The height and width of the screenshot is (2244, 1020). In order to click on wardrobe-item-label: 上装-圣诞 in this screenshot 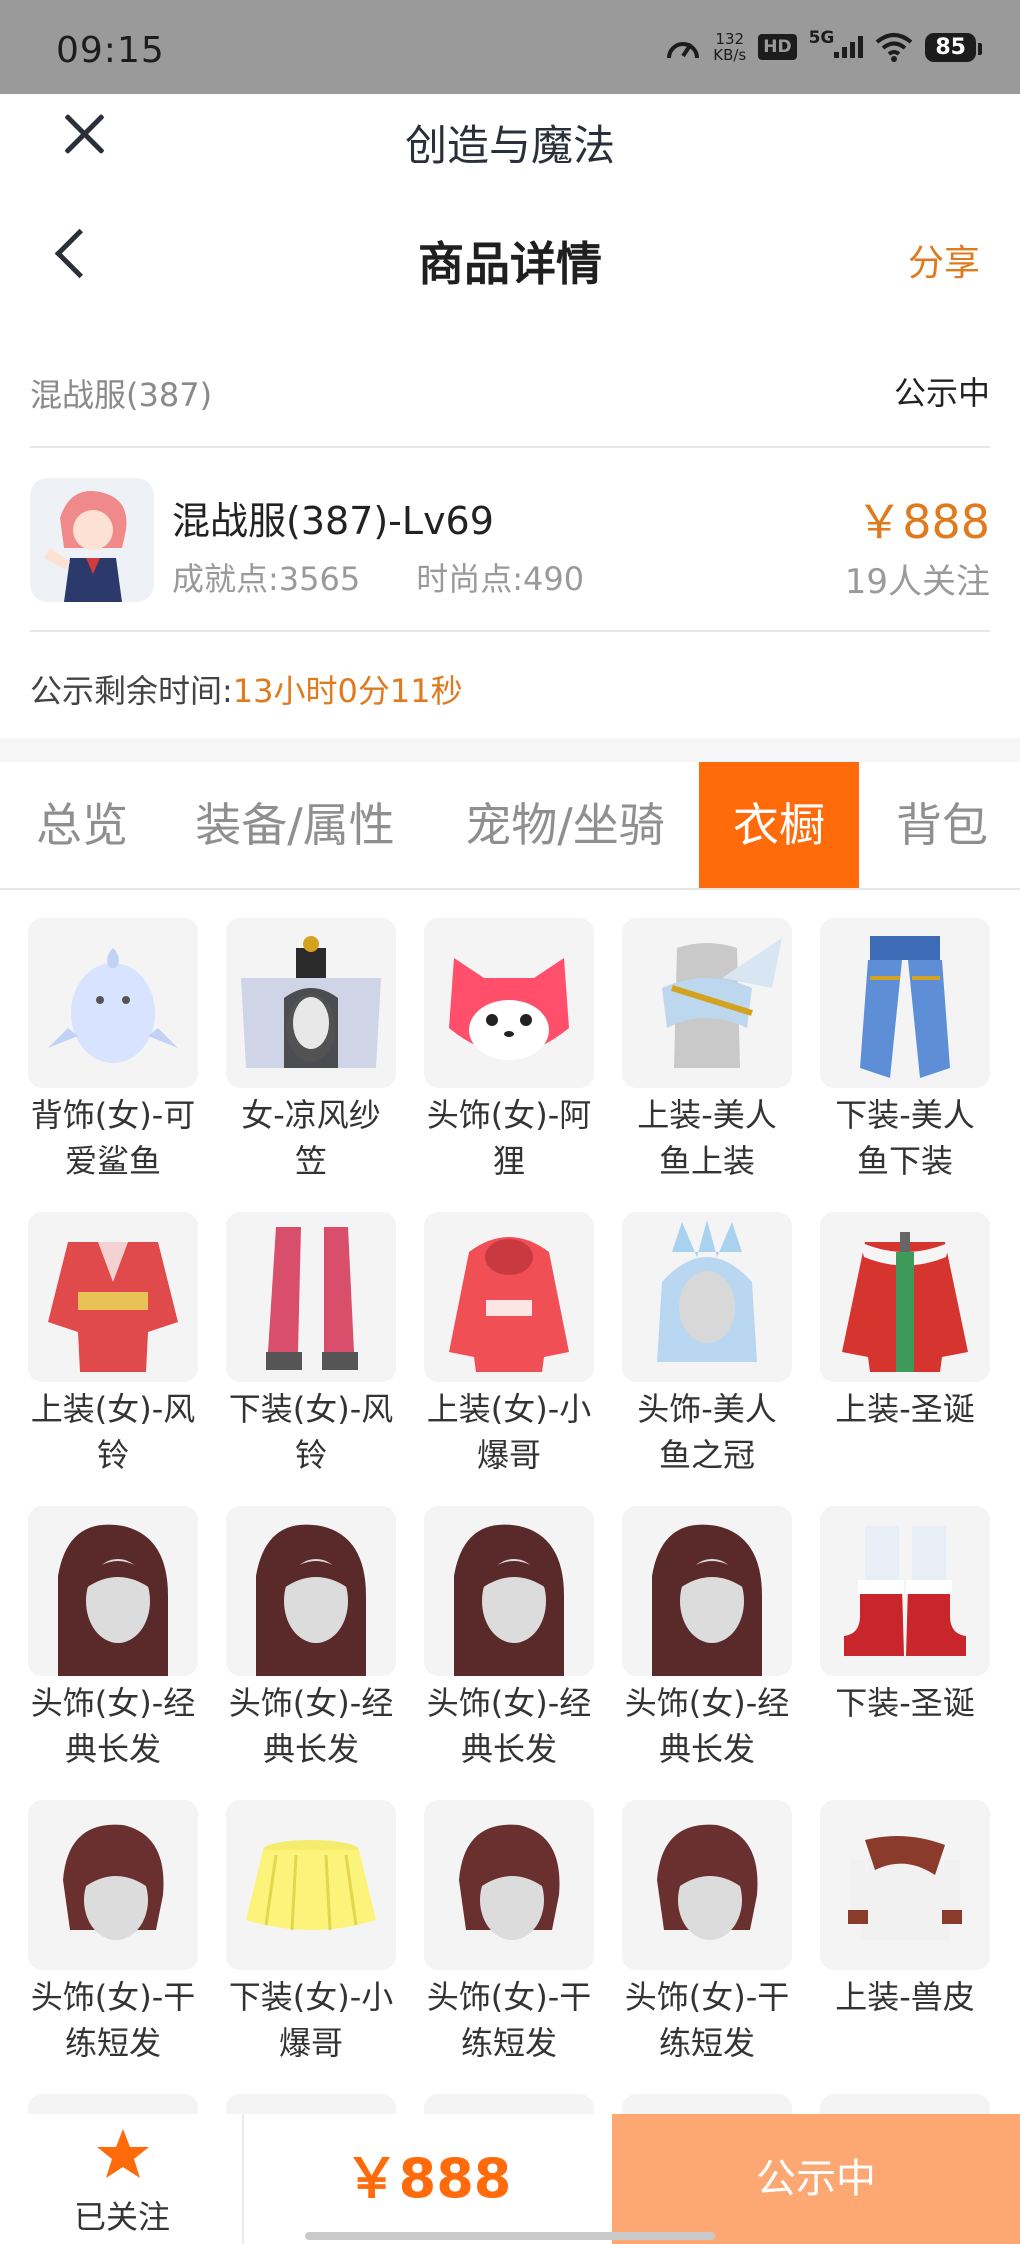, I will do `click(905, 1409)`.